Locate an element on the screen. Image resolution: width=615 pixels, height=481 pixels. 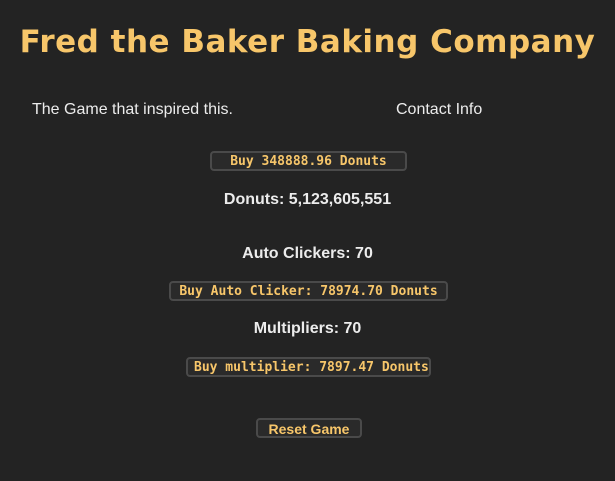
reset-game-button: Reset Game is located at coordinates (309, 428).